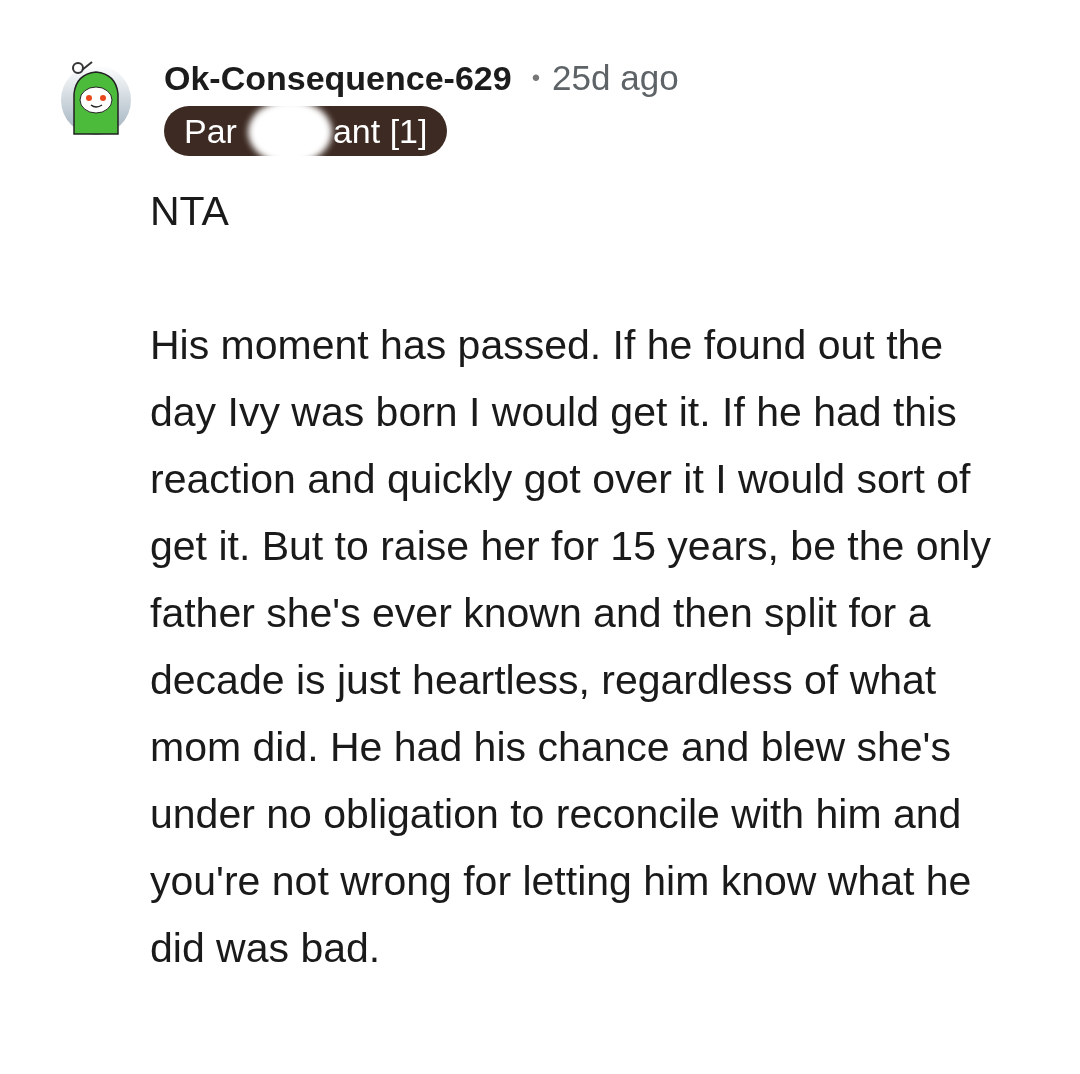 Image resolution: width=1080 pixels, height=1074 pixels. Describe the element at coordinates (615, 78) in the screenshot. I see `timestamp: 25d ago` at that location.